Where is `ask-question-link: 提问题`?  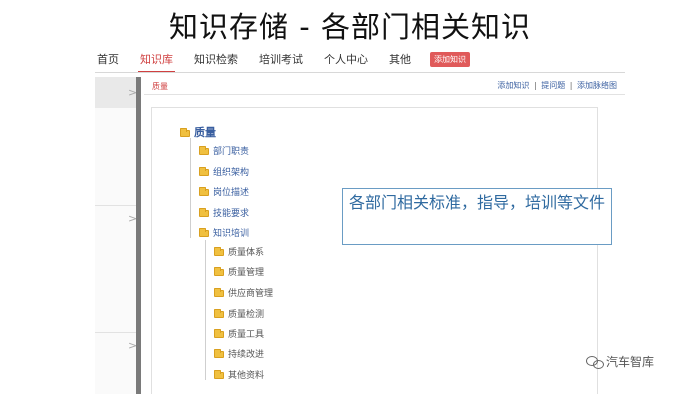
ask-question-link: 提问题 is located at coordinates (553, 85).